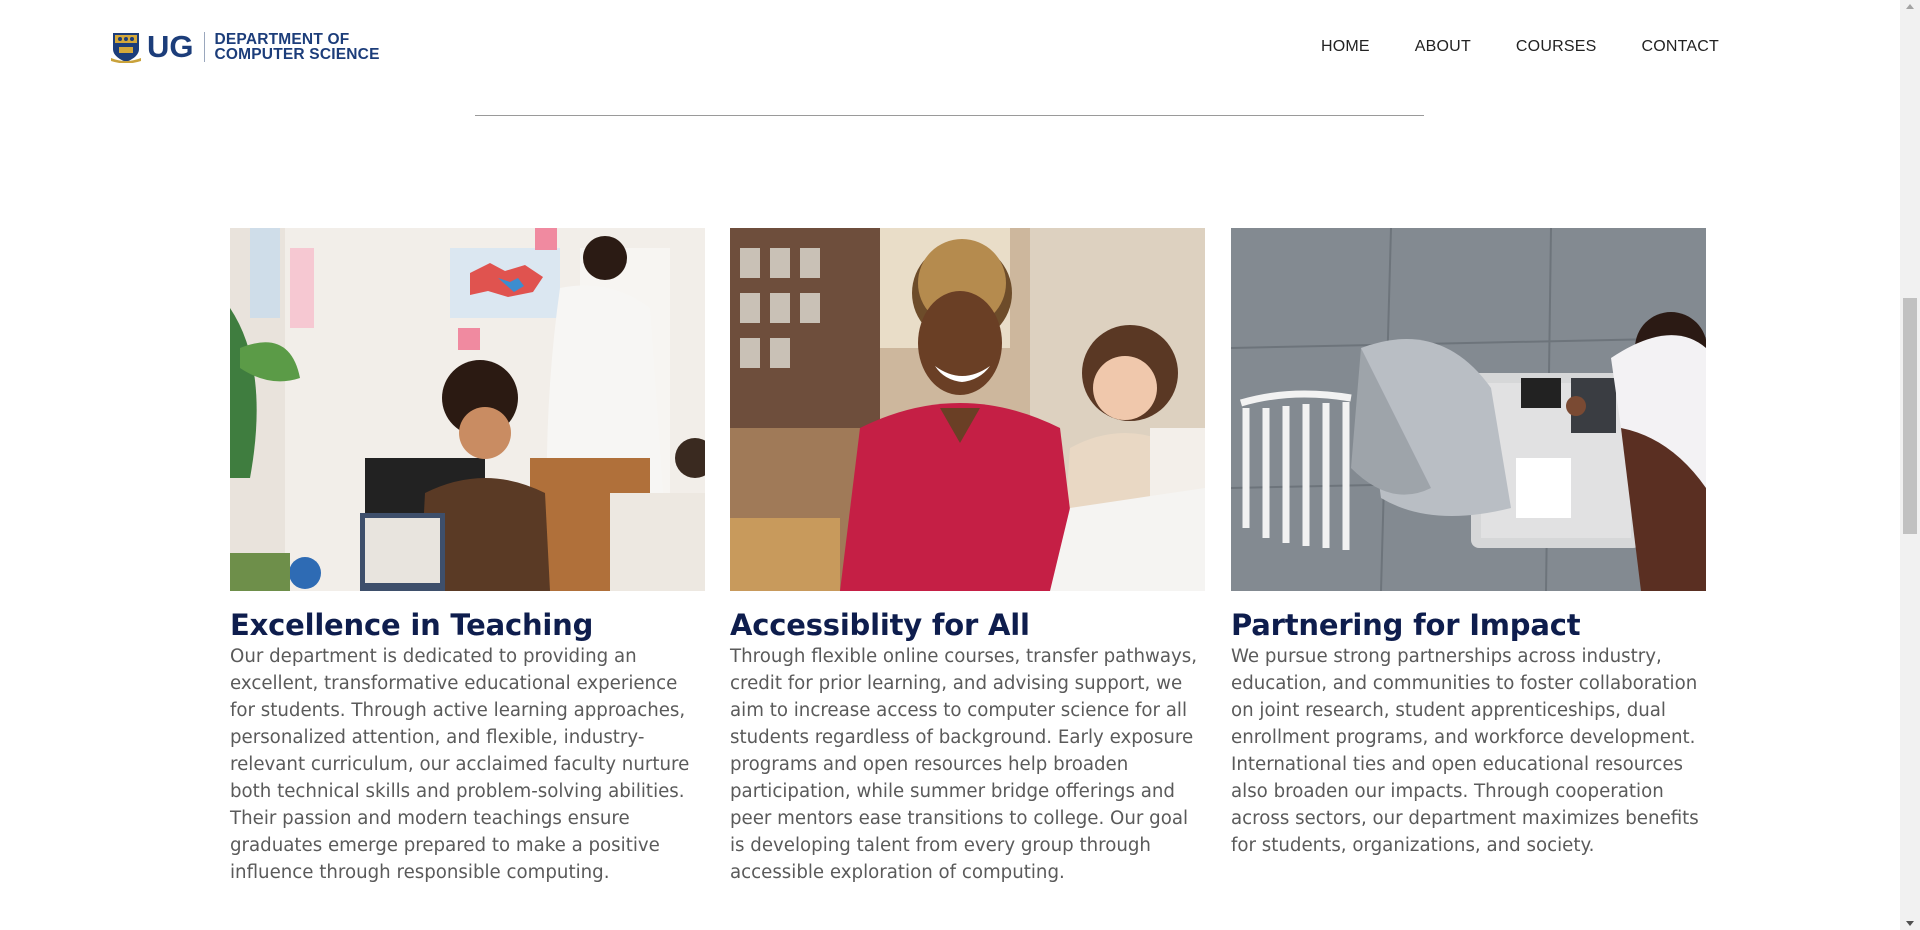 This screenshot has width=1920, height=930. I want to click on smiling-student-photo, so click(967, 409).